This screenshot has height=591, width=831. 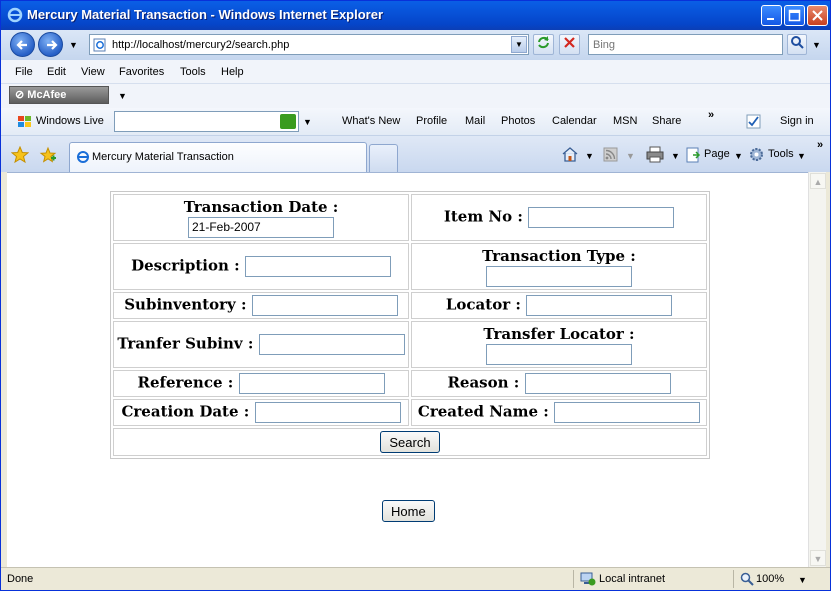 I want to click on tools-menu: Tools, so click(x=781, y=154).